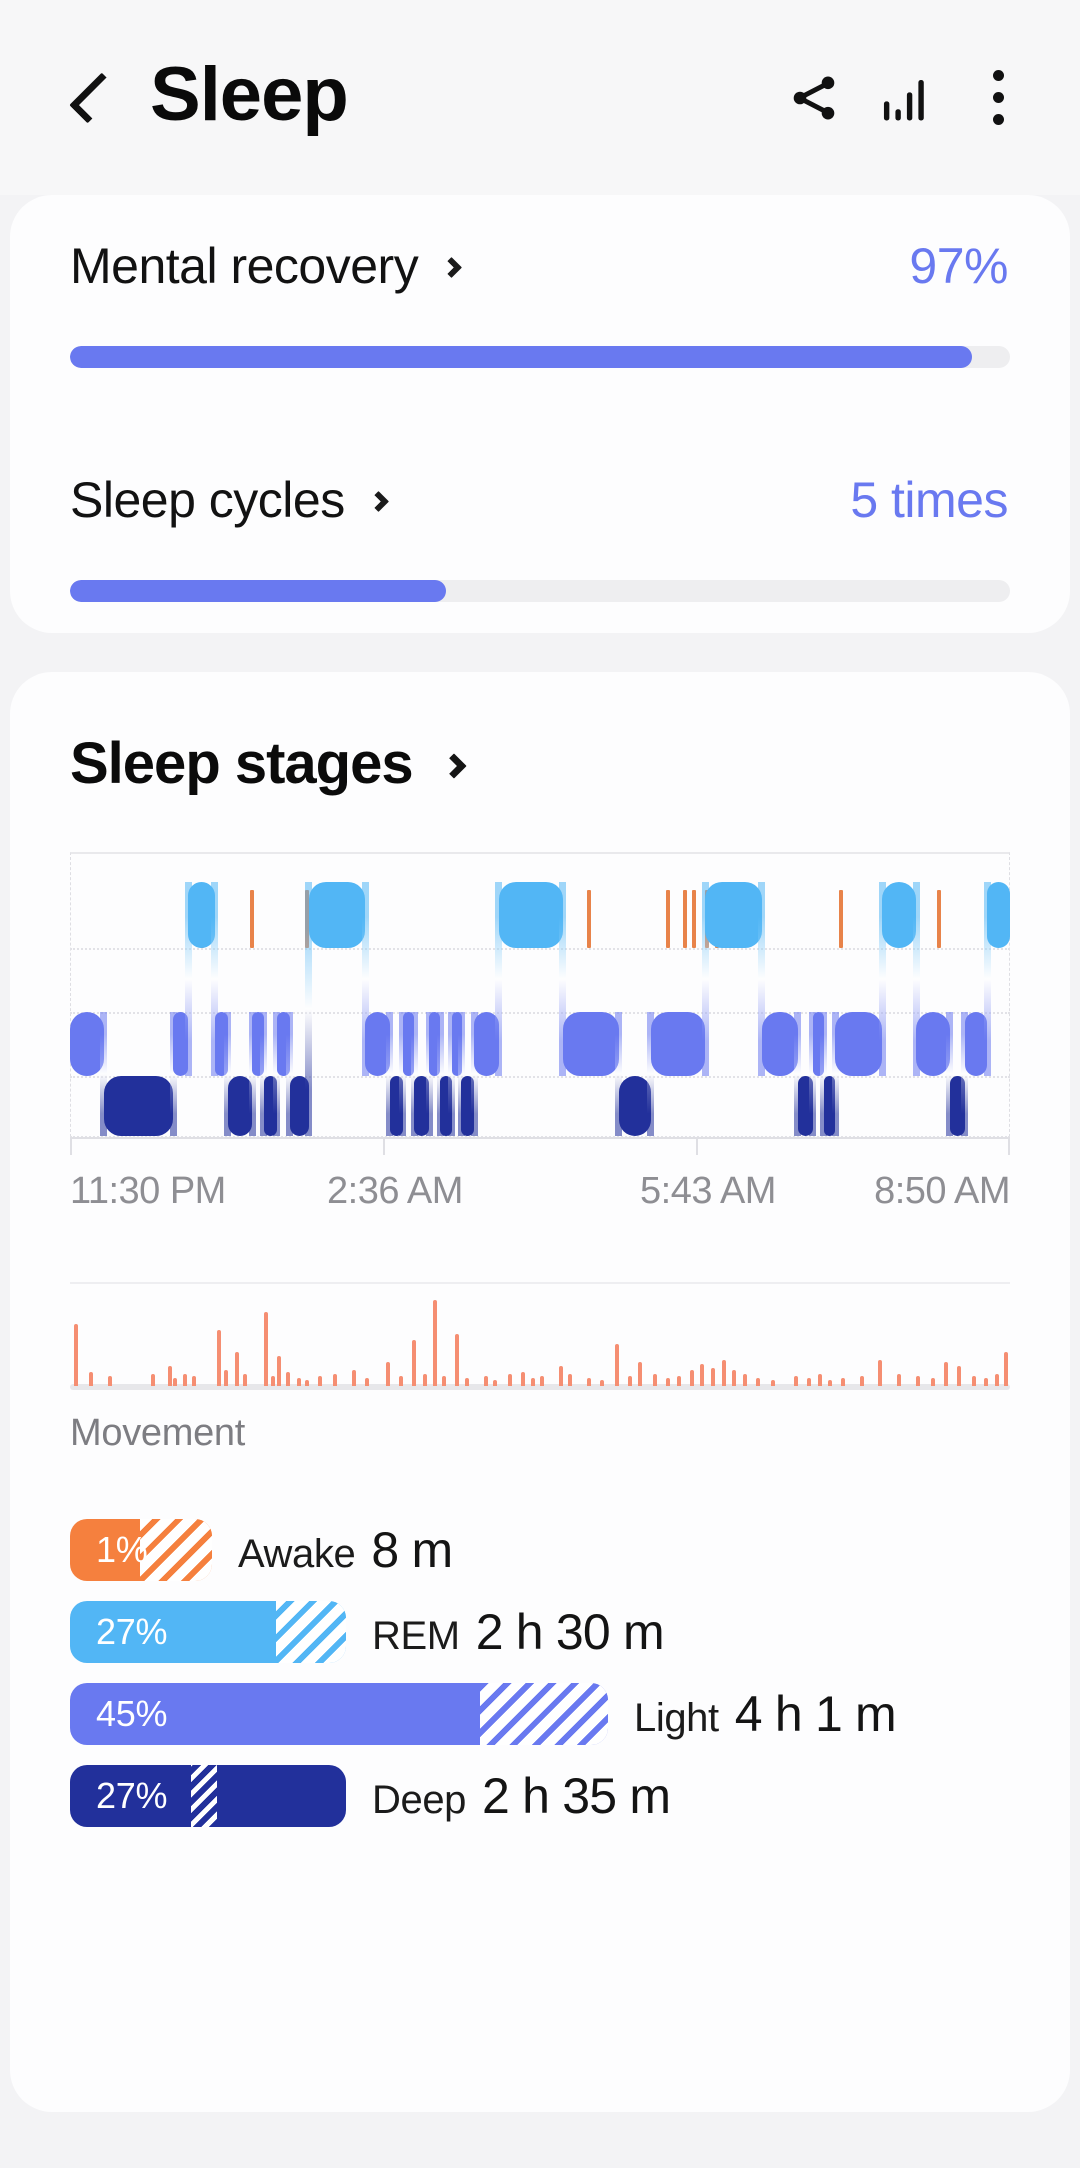  What do you see at coordinates (89, 98) in the screenshot?
I see `back-button` at bounding box center [89, 98].